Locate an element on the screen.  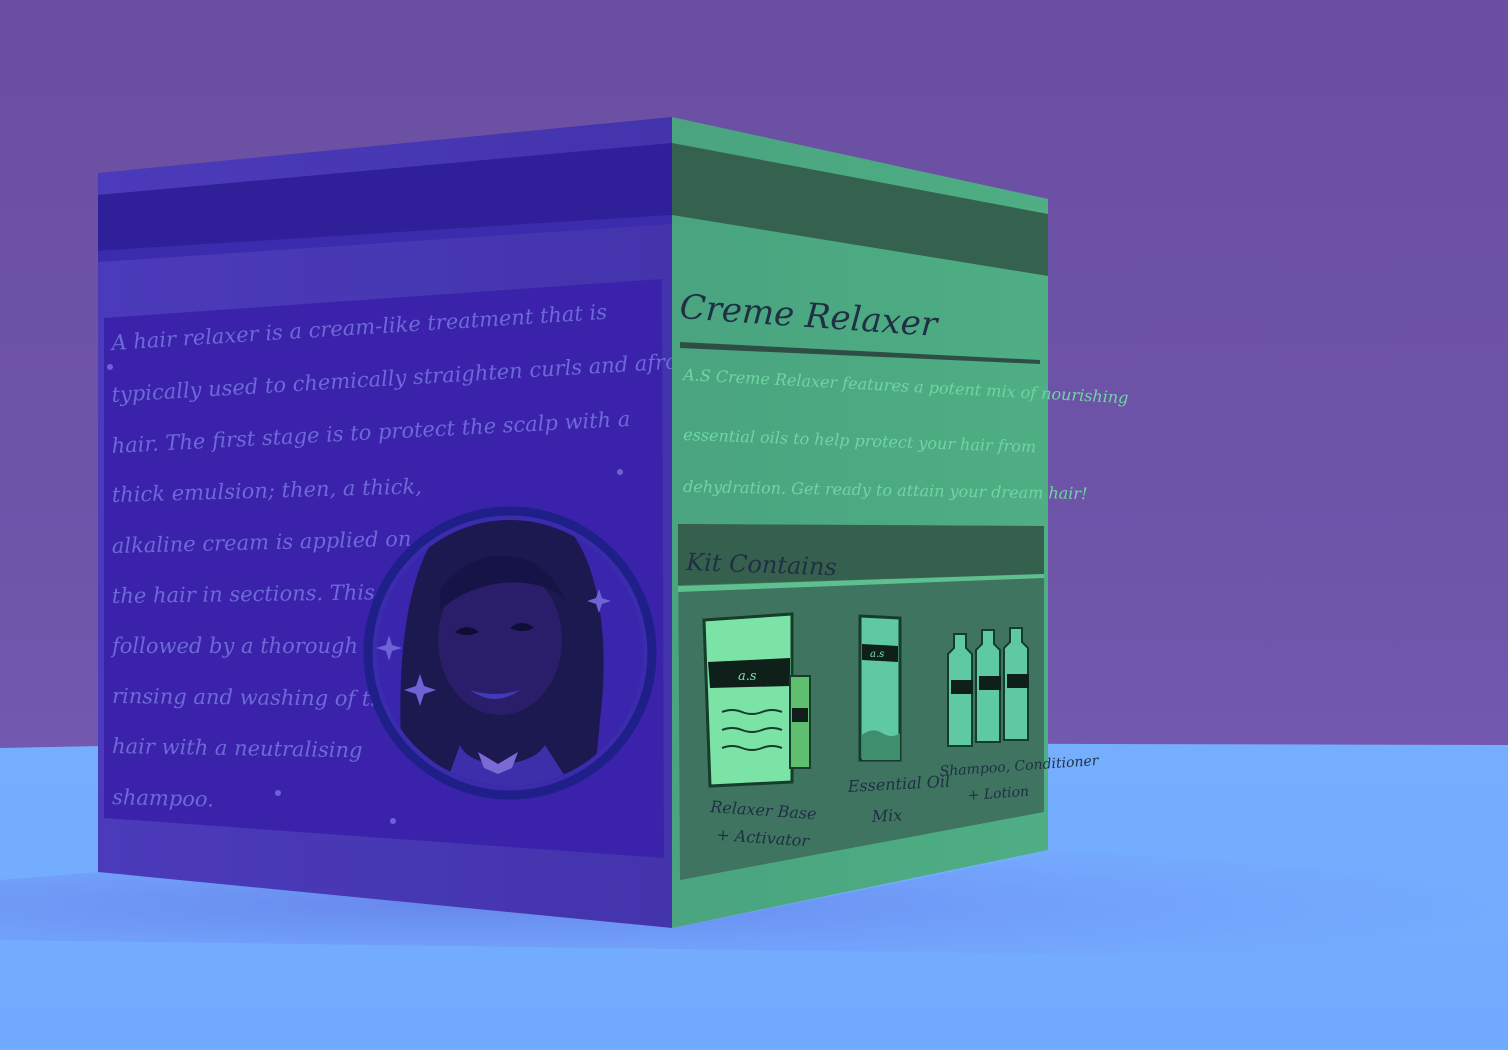
relaxer-brand-mark: a.s is located at coordinates (747, 676).